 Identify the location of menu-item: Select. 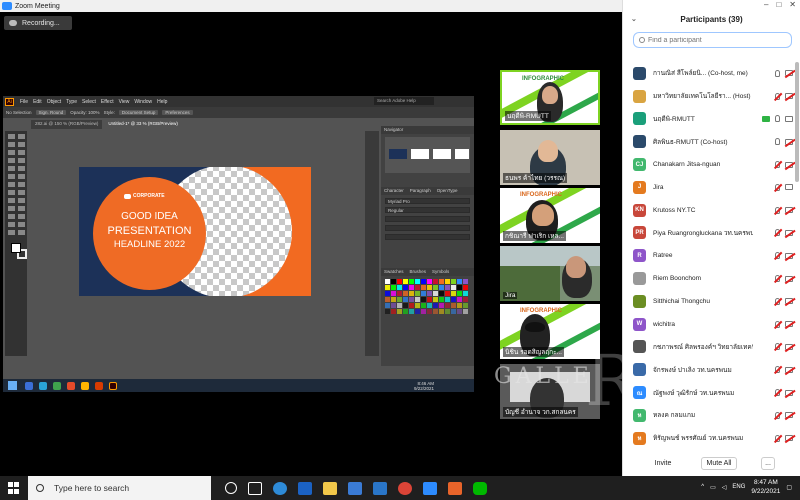
(89, 102).